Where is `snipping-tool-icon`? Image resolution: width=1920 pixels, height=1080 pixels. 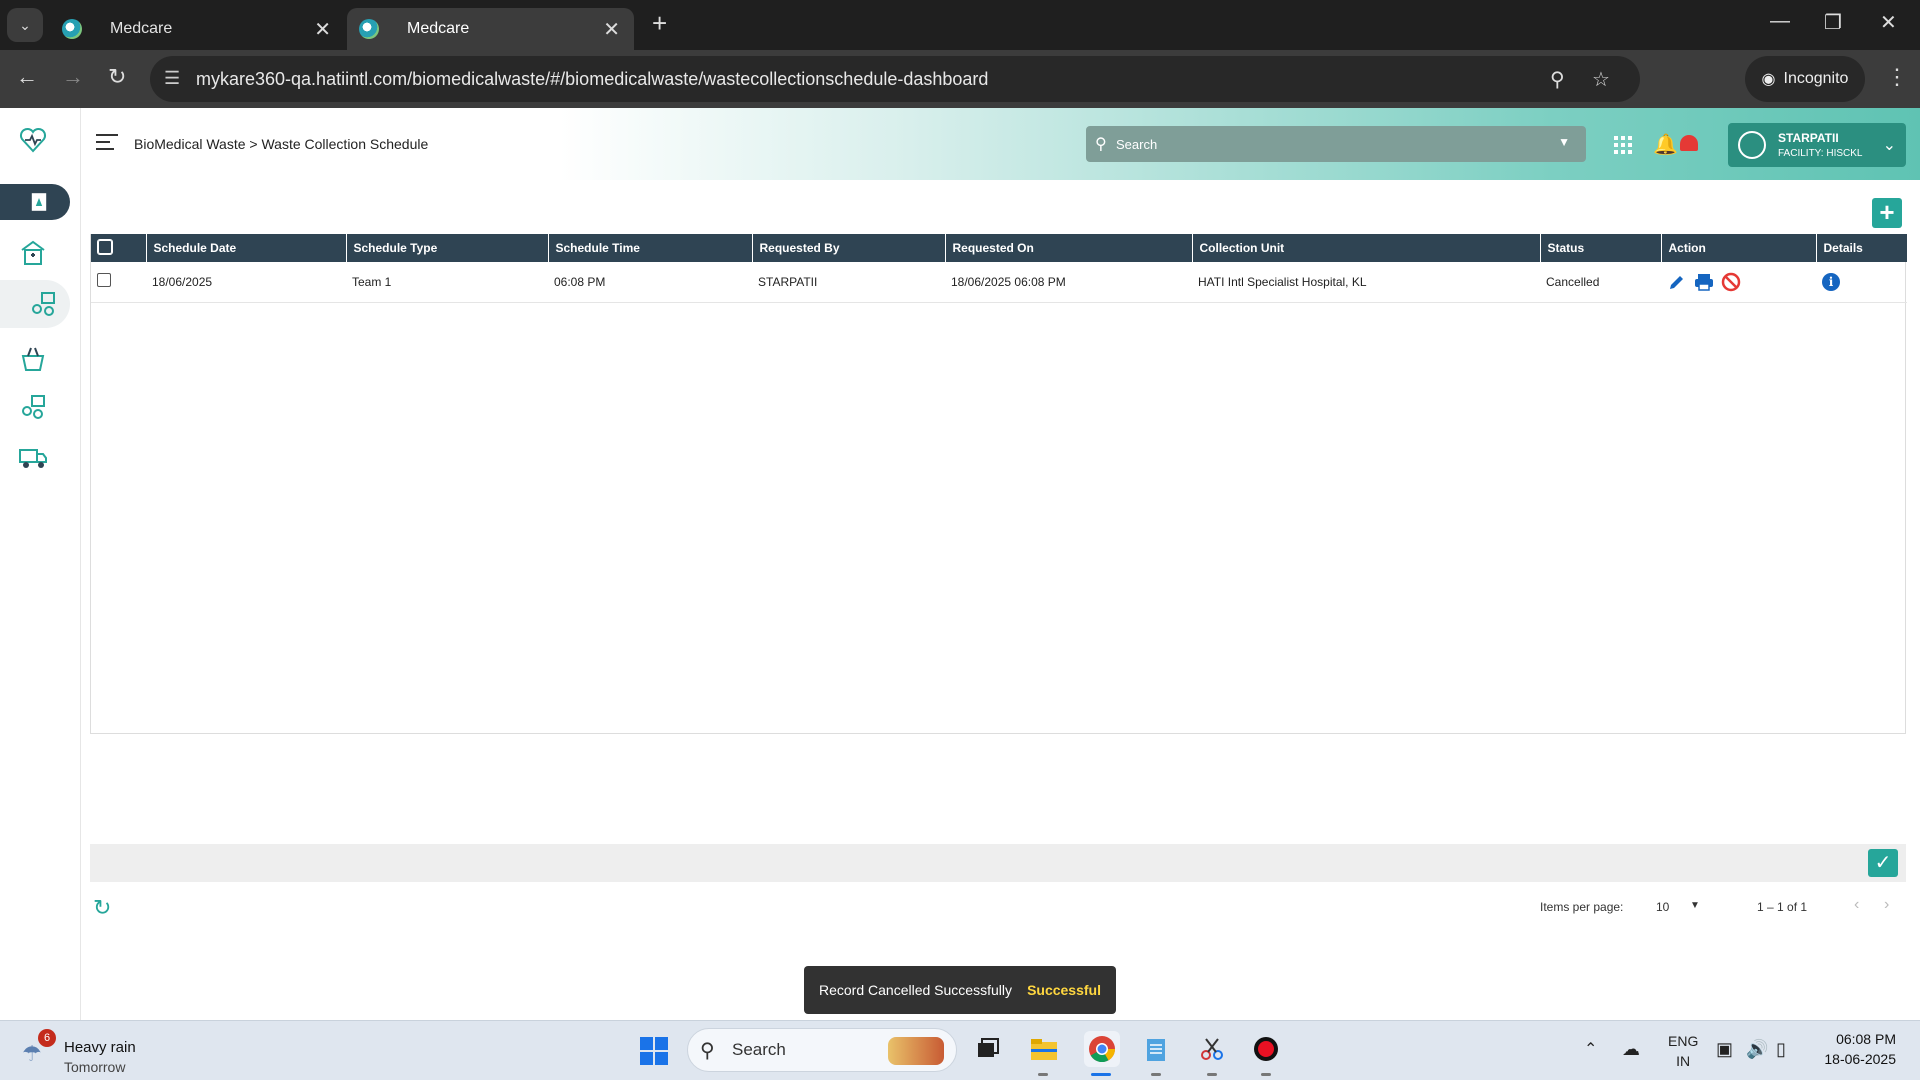
snipping-tool-icon is located at coordinates (1212, 1049).